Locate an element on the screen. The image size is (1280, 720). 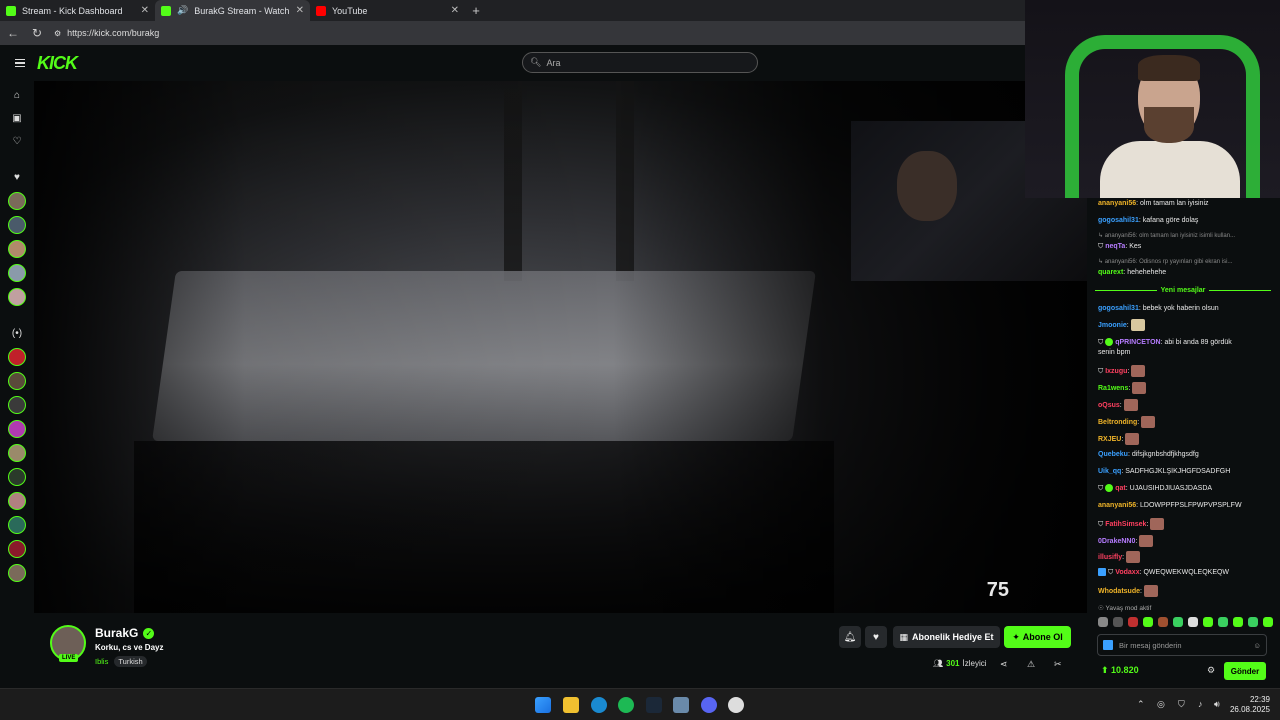
gift-subscription-button: ▦ Abonelik Hediye Et is located at coordinates (946, 637).